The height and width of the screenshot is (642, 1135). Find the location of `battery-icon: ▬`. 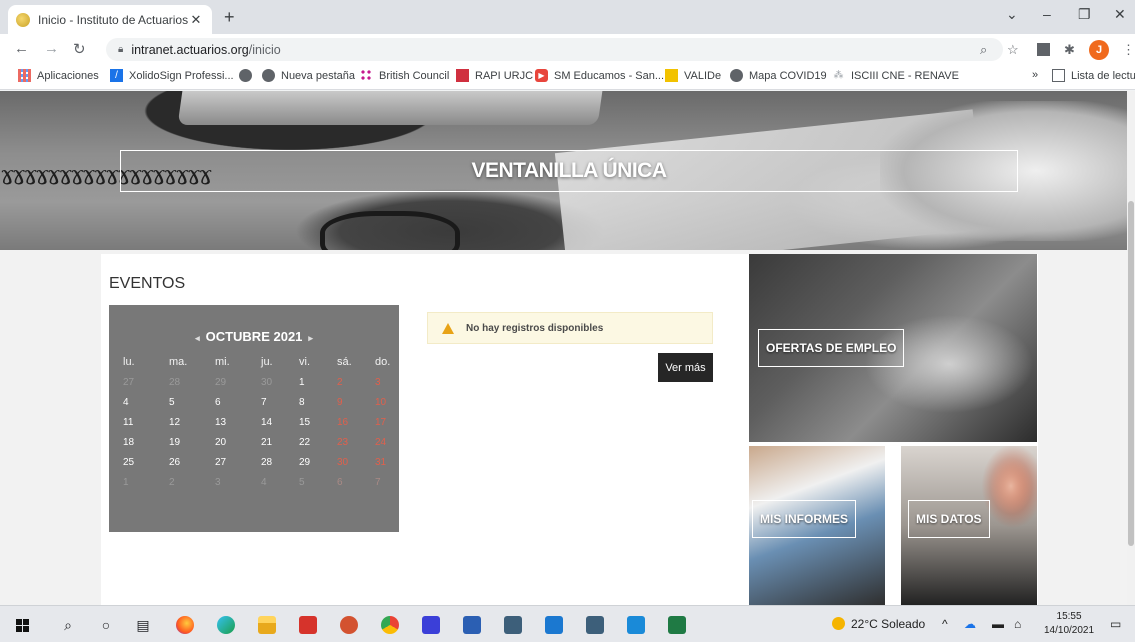

battery-icon: ▬ is located at coordinates (998, 624).